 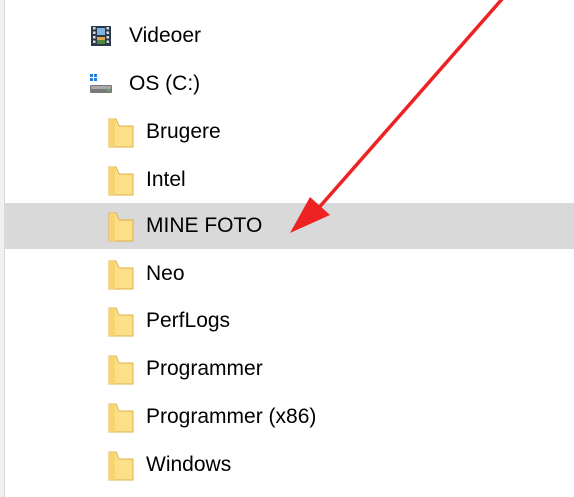 I want to click on tree-item-label: Neo, so click(x=165, y=273).